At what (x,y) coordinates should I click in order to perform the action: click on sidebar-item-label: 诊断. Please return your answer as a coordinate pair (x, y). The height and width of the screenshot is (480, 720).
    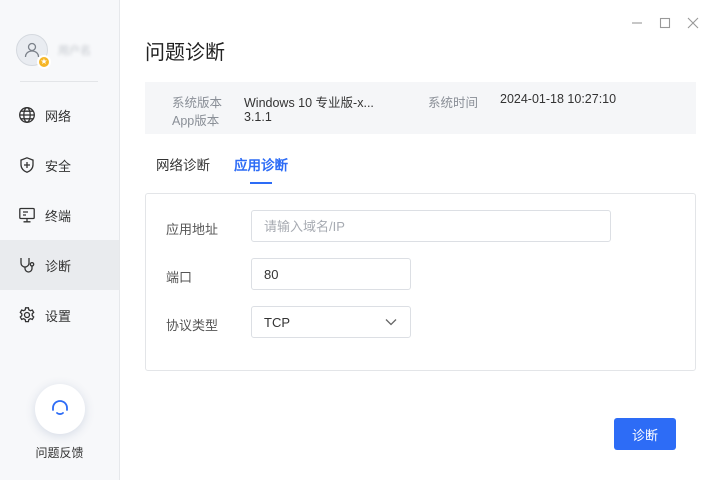
    Looking at the image, I should click on (58, 266).